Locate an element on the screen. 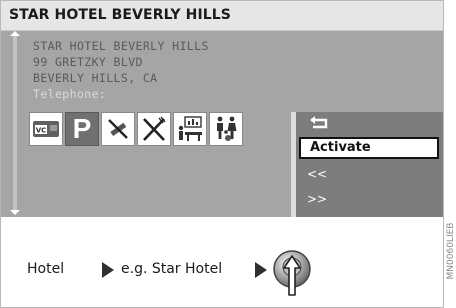 The image size is (456, 308). next-menu-item: >> is located at coordinates (317, 199).